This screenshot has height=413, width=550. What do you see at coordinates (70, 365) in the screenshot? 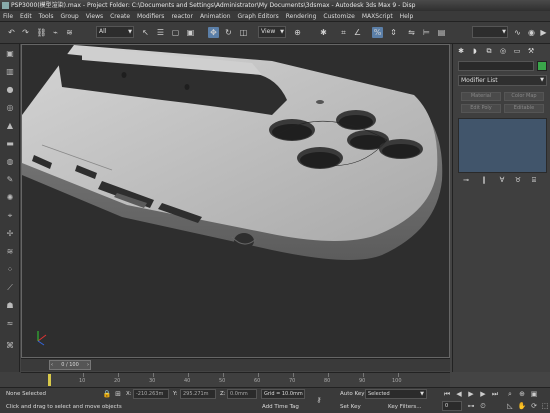
I see `time-slider-handle: ‹ 0 / 100 ›` at bounding box center [70, 365].